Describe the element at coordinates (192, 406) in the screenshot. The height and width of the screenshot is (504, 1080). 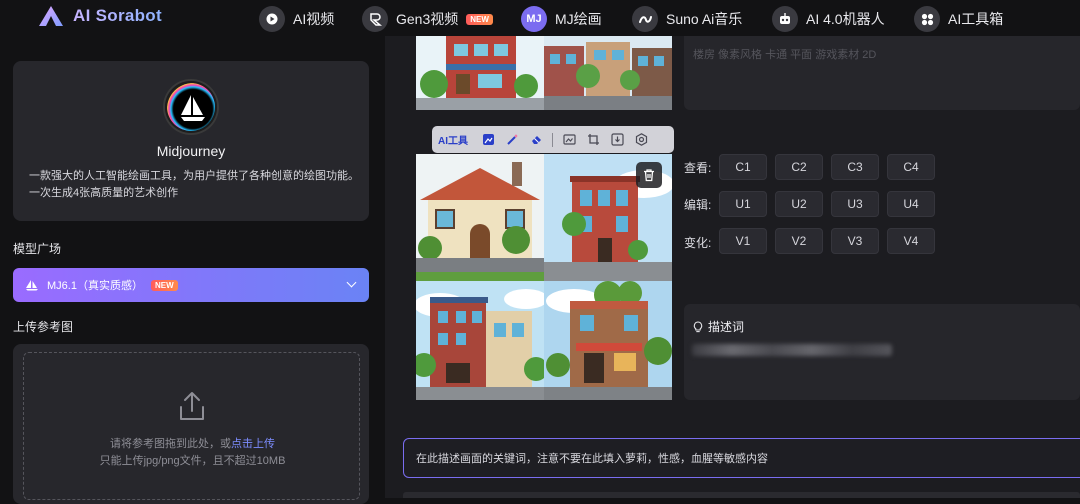
I see `upload-icon` at that location.